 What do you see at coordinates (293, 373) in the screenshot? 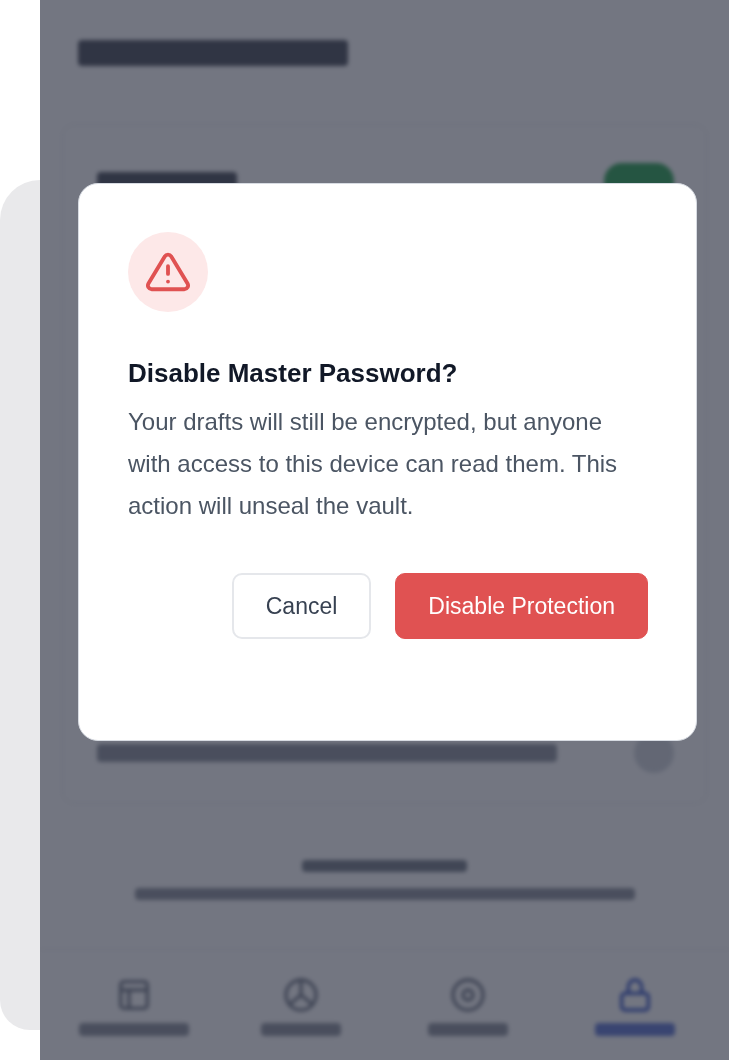
I see `dialog-title: Disable Master Password?` at bounding box center [293, 373].